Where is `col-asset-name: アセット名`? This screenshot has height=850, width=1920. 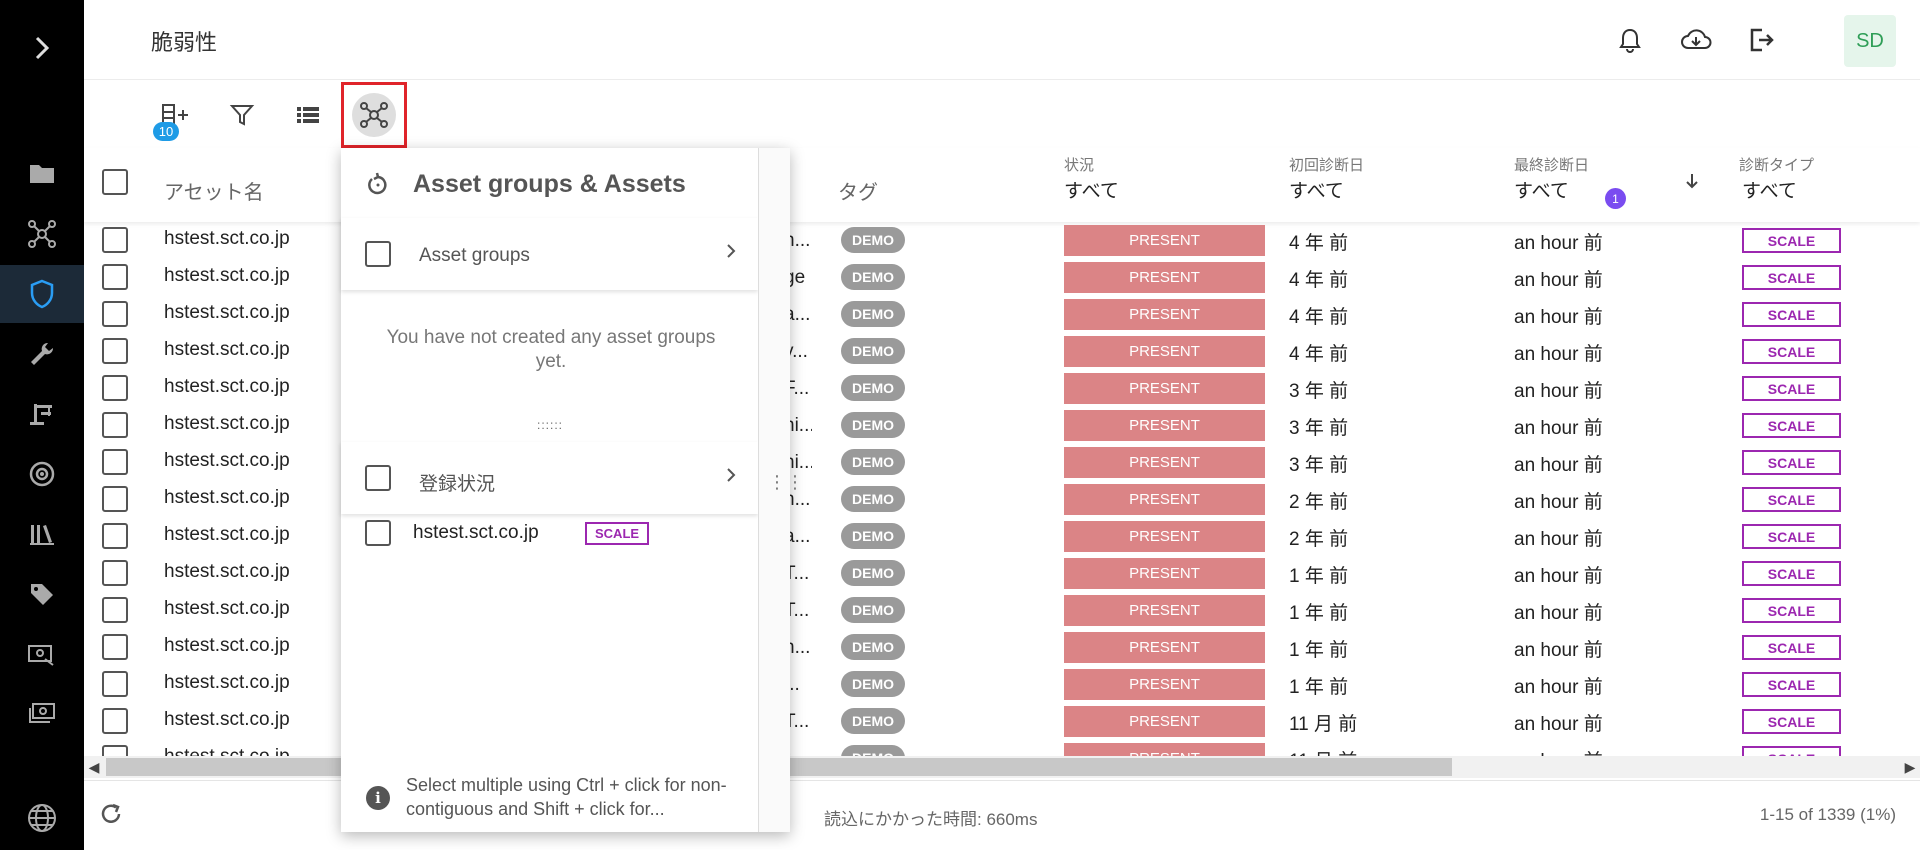 col-asset-name: アセット名 is located at coordinates (214, 190).